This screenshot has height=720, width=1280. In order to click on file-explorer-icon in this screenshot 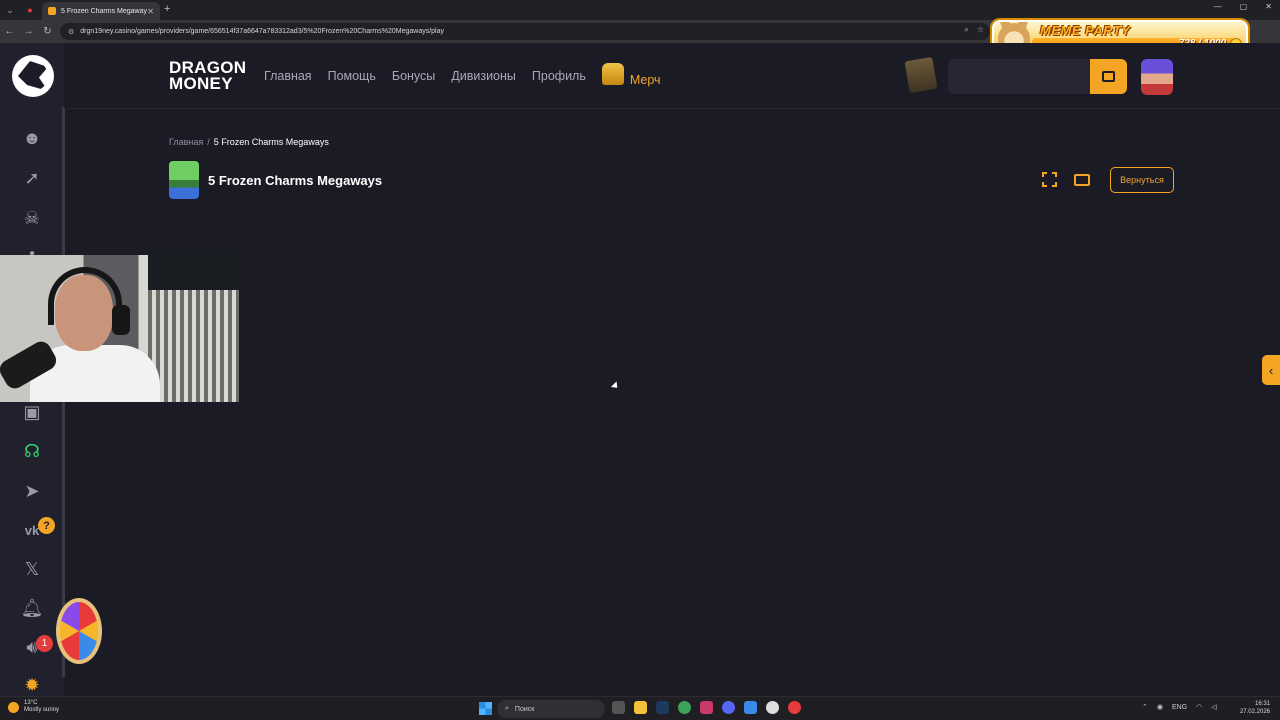, I will do `click(640, 707)`.